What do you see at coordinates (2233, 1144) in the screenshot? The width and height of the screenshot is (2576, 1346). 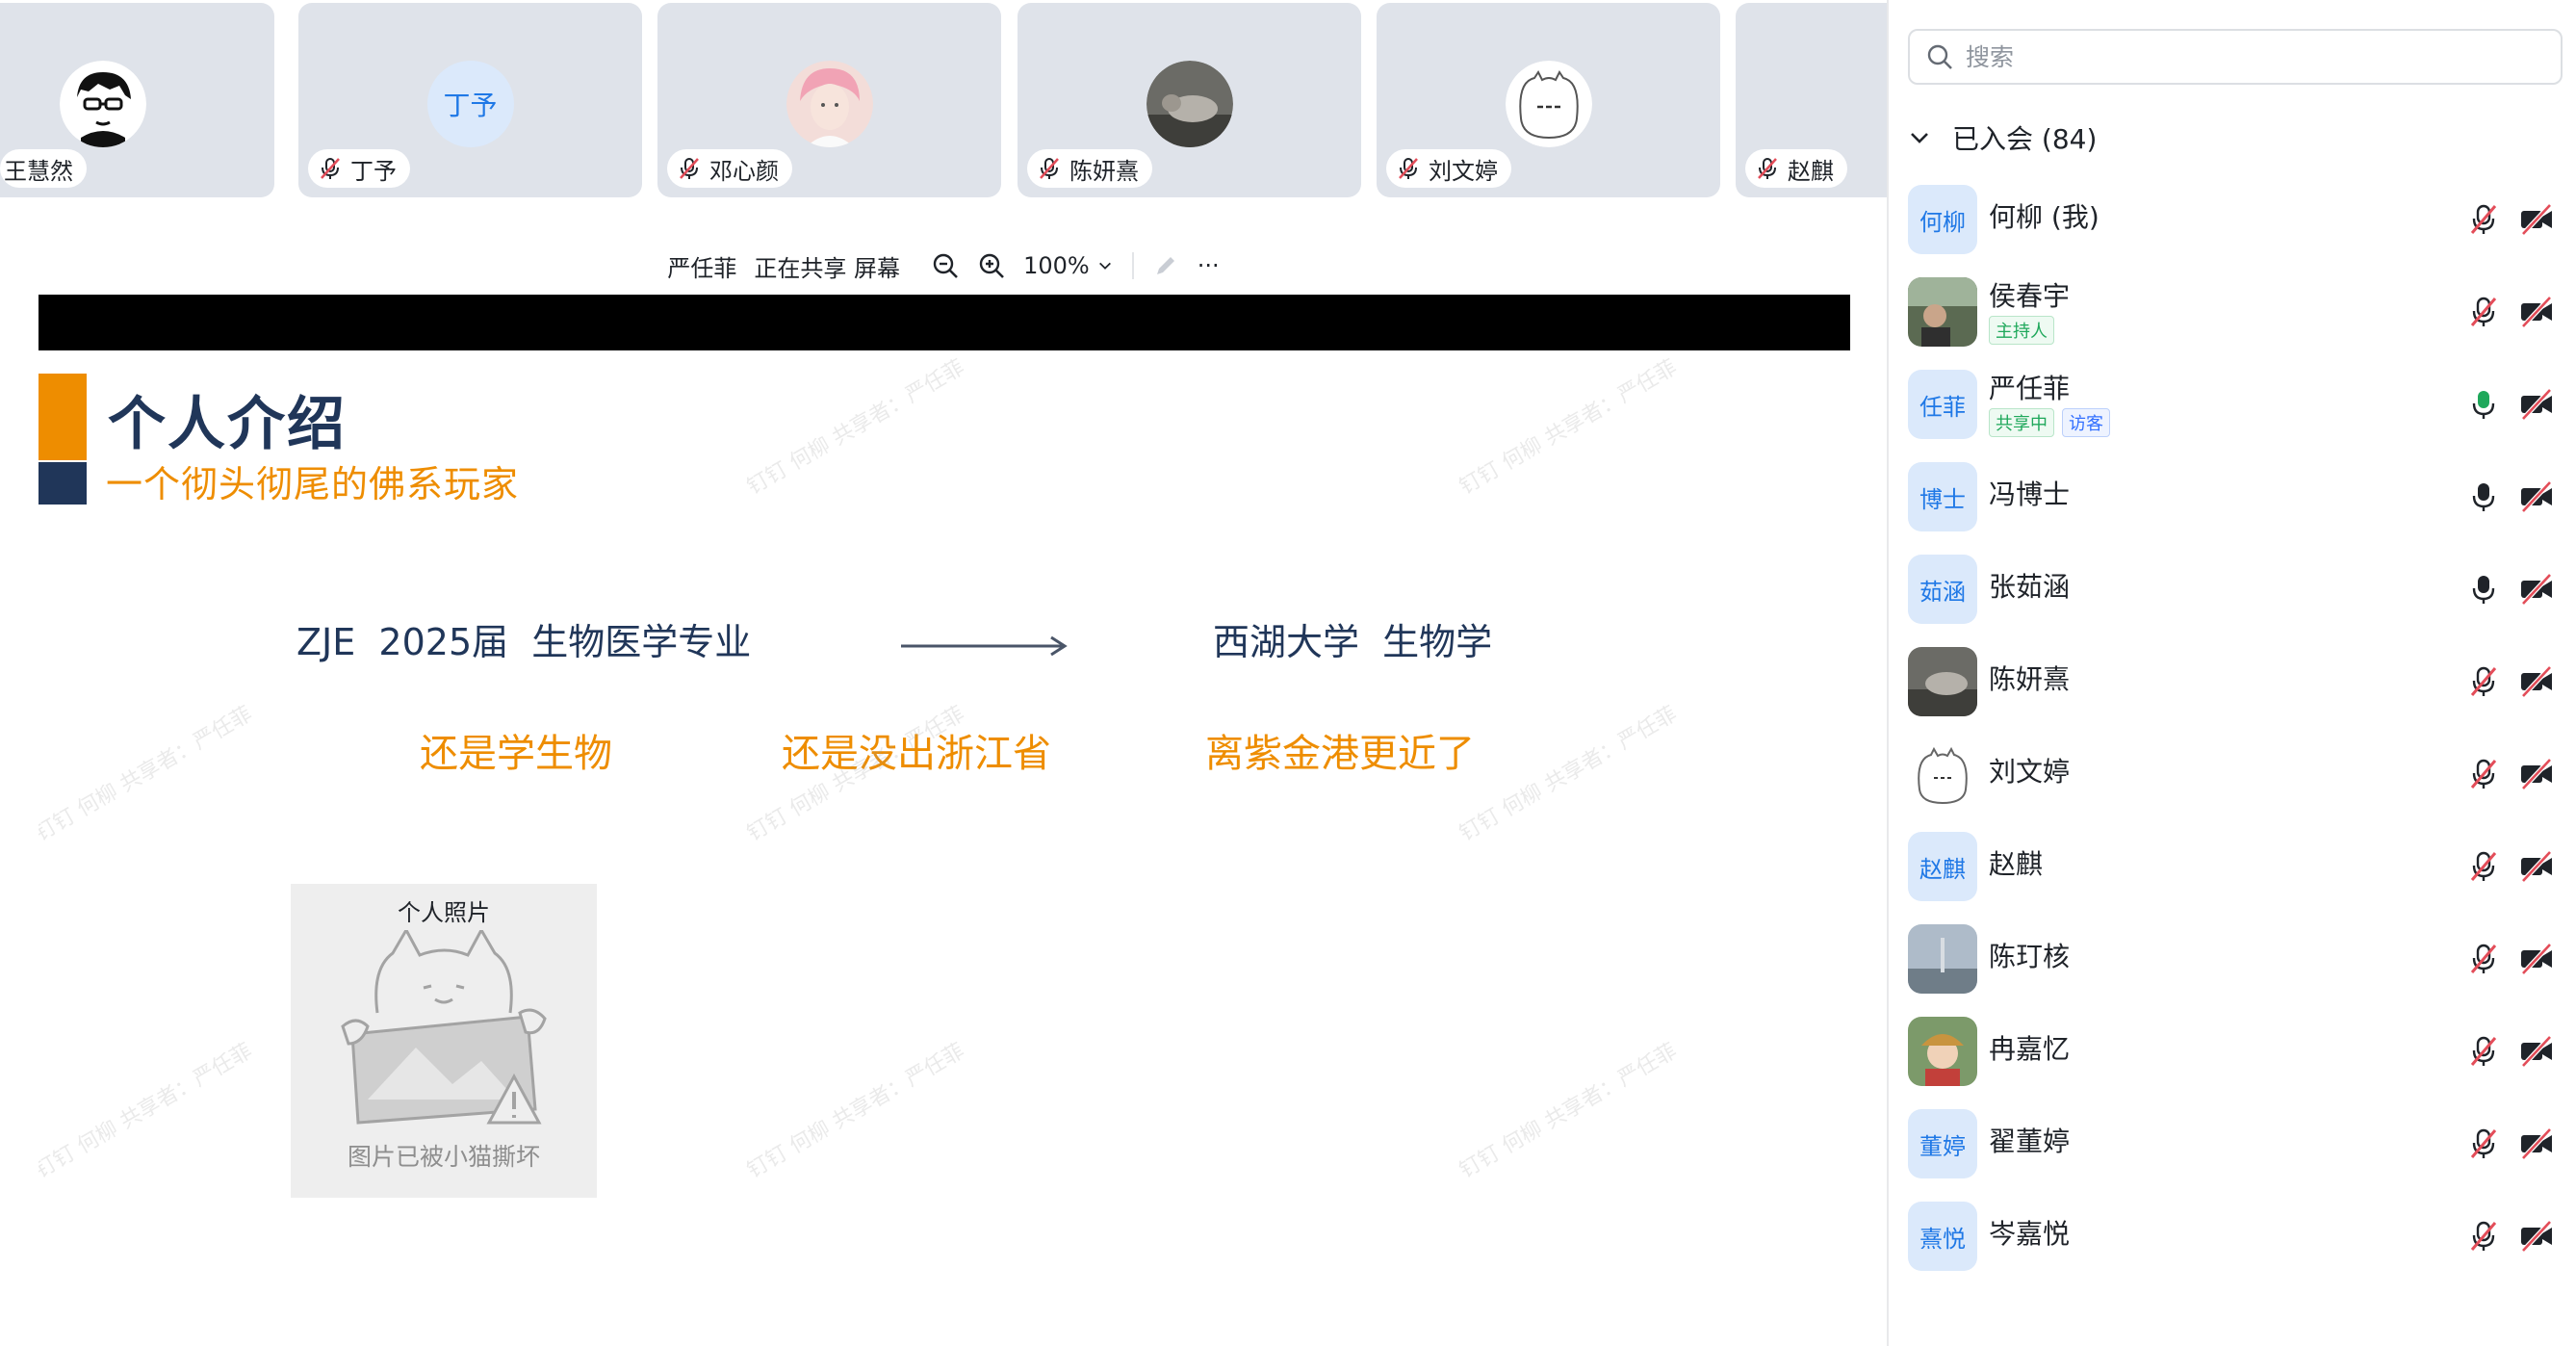 I see `participant-row: 董婷 翟董婷` at bounding box center [2233, 1144].